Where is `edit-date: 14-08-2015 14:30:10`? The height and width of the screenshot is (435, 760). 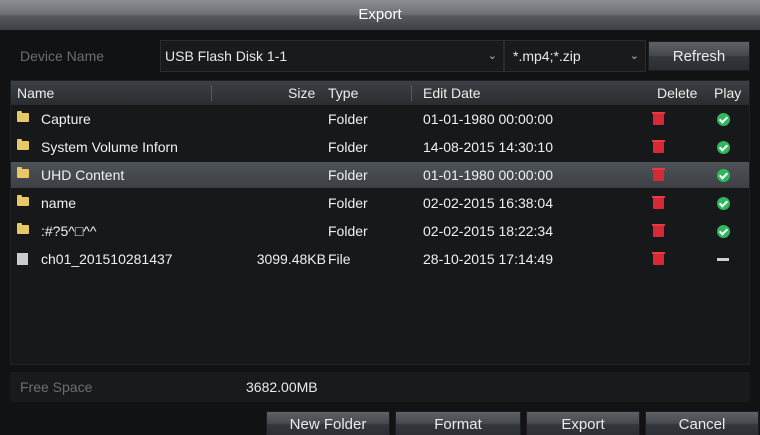 edit-date: 14-08-2015 14:30:10 is located at coordinates (488, 147).